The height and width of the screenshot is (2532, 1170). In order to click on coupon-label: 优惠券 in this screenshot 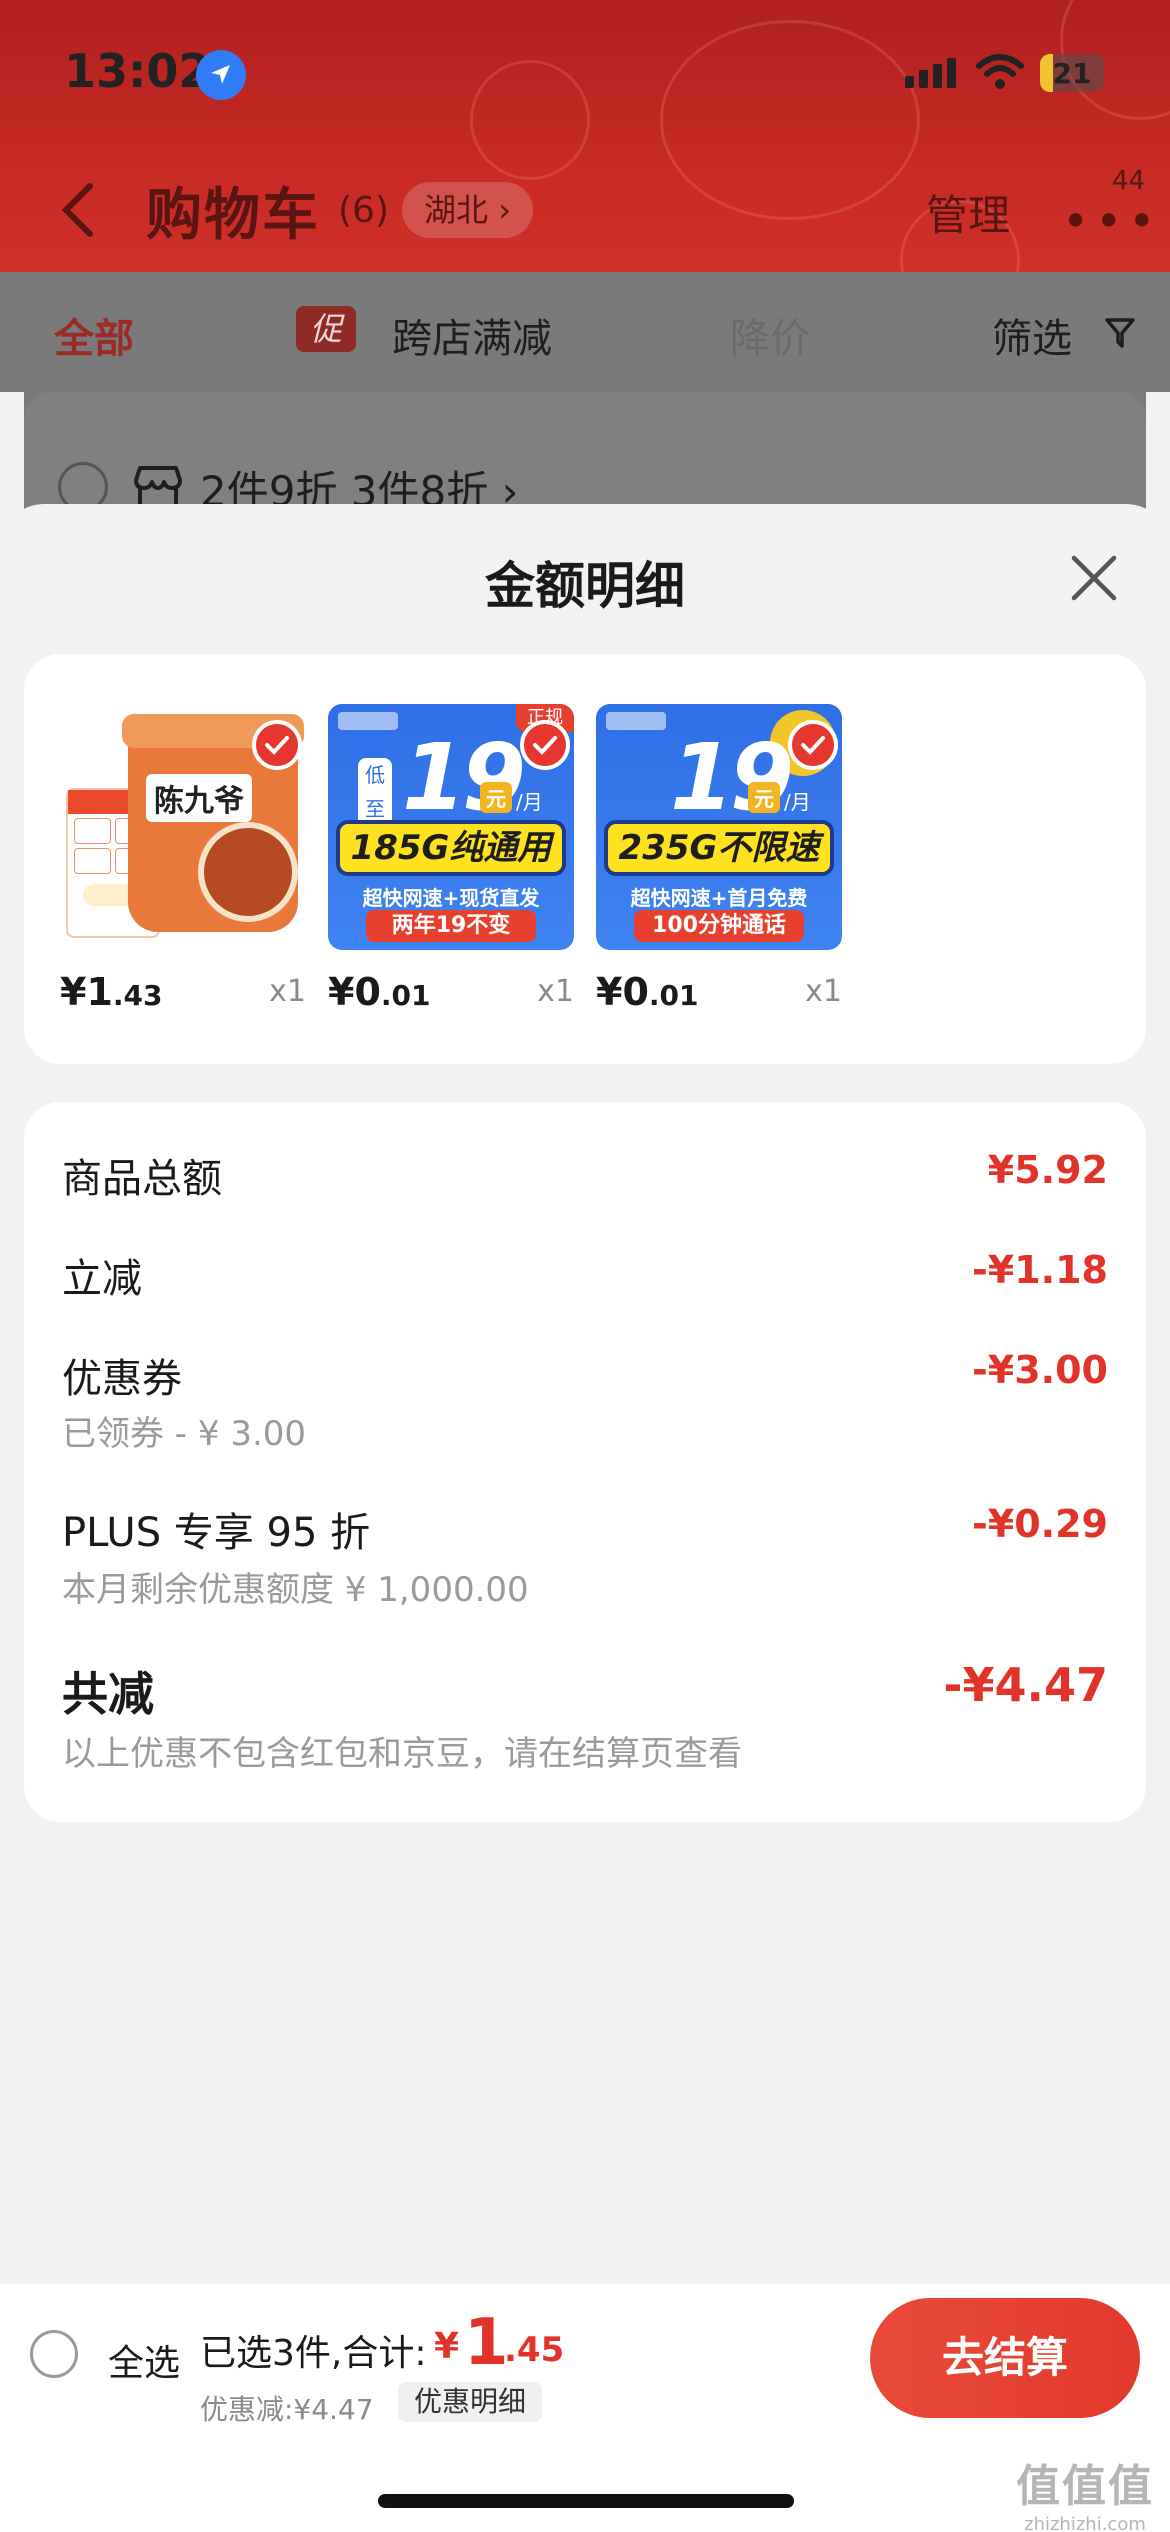, I will do `click(122, 1379)`.